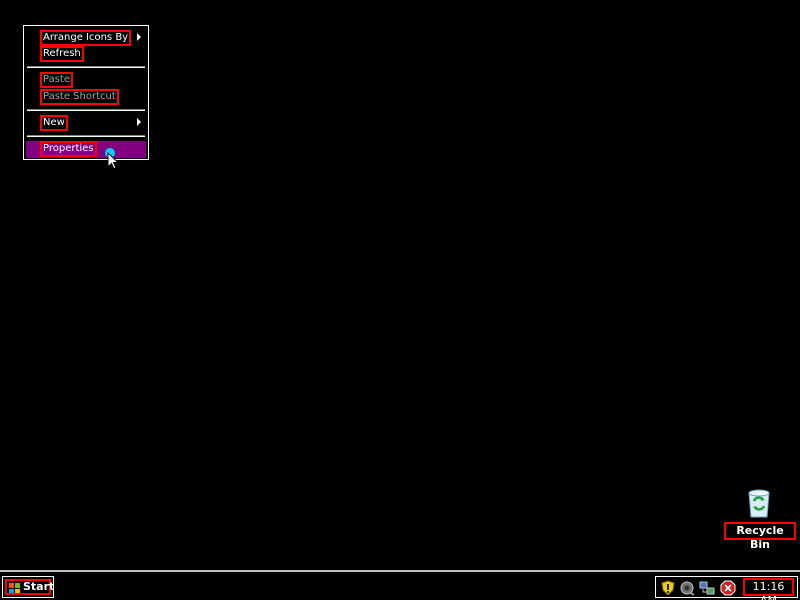 This screenshot has width=800, height=600. I want to click on alert-icon, so click(728, 588).